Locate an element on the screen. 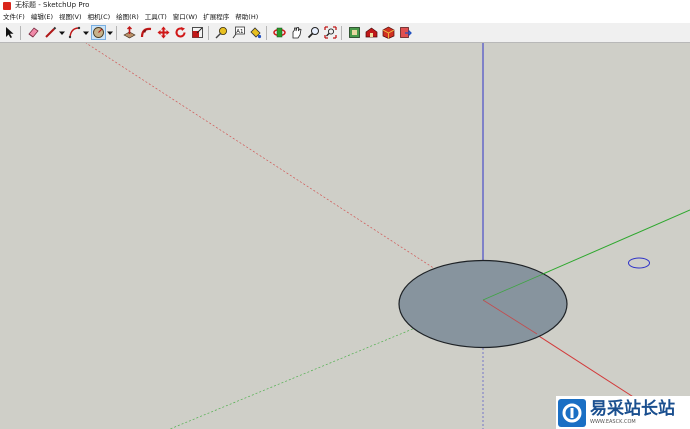 The image size is (690, 429). watermark-url: WWW.EASCK.COM is located at coordinates (613, 421).